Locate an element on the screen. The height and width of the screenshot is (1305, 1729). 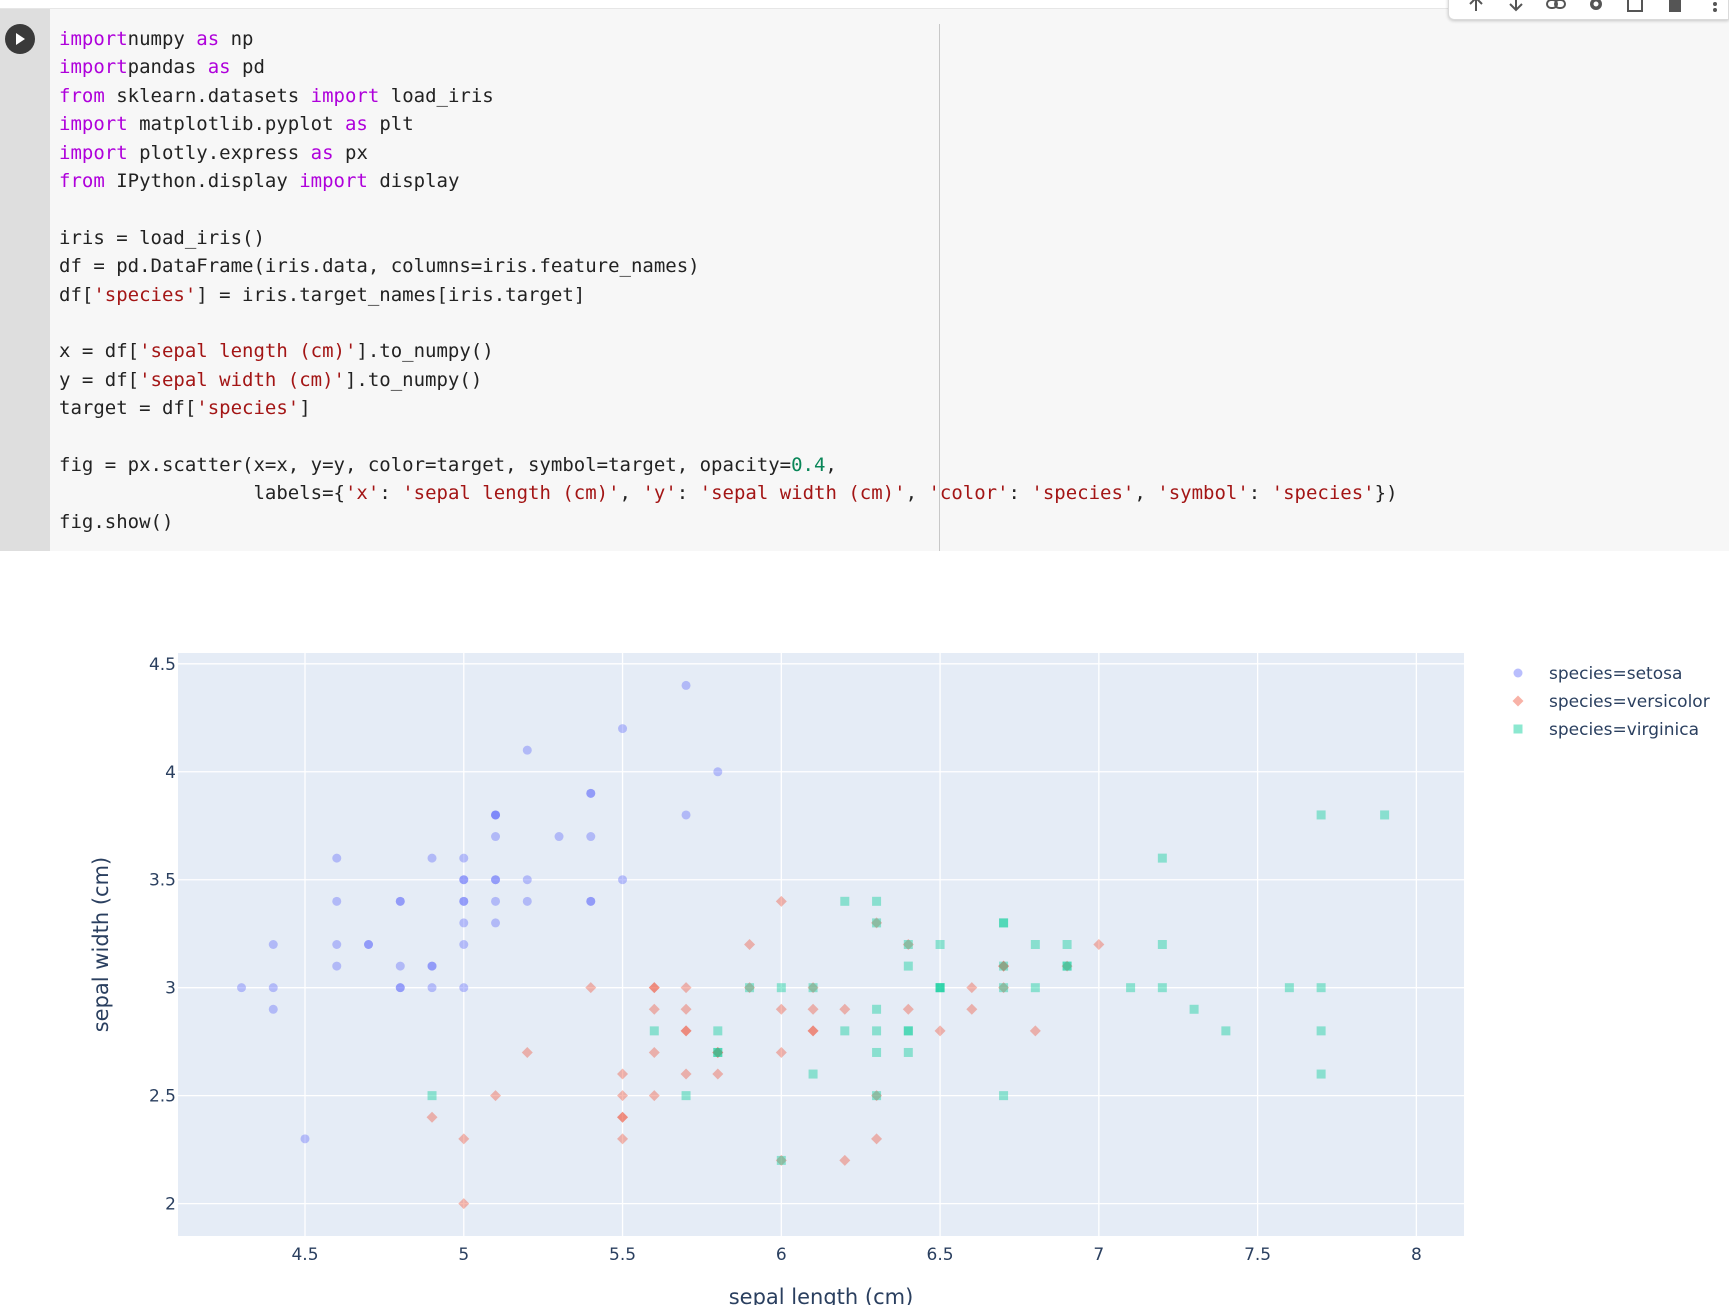
legend-item-virginica: species=virginica is located at coordinates (1606, 730).